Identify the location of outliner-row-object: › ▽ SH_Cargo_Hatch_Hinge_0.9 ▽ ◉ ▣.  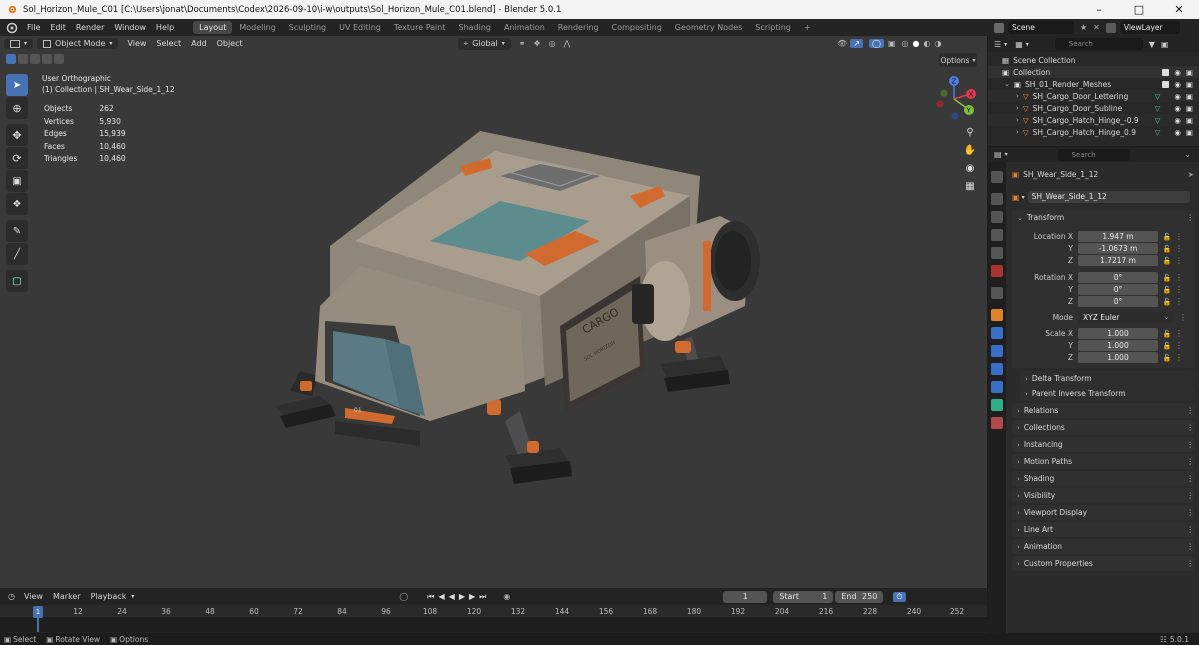
(1093, 132).